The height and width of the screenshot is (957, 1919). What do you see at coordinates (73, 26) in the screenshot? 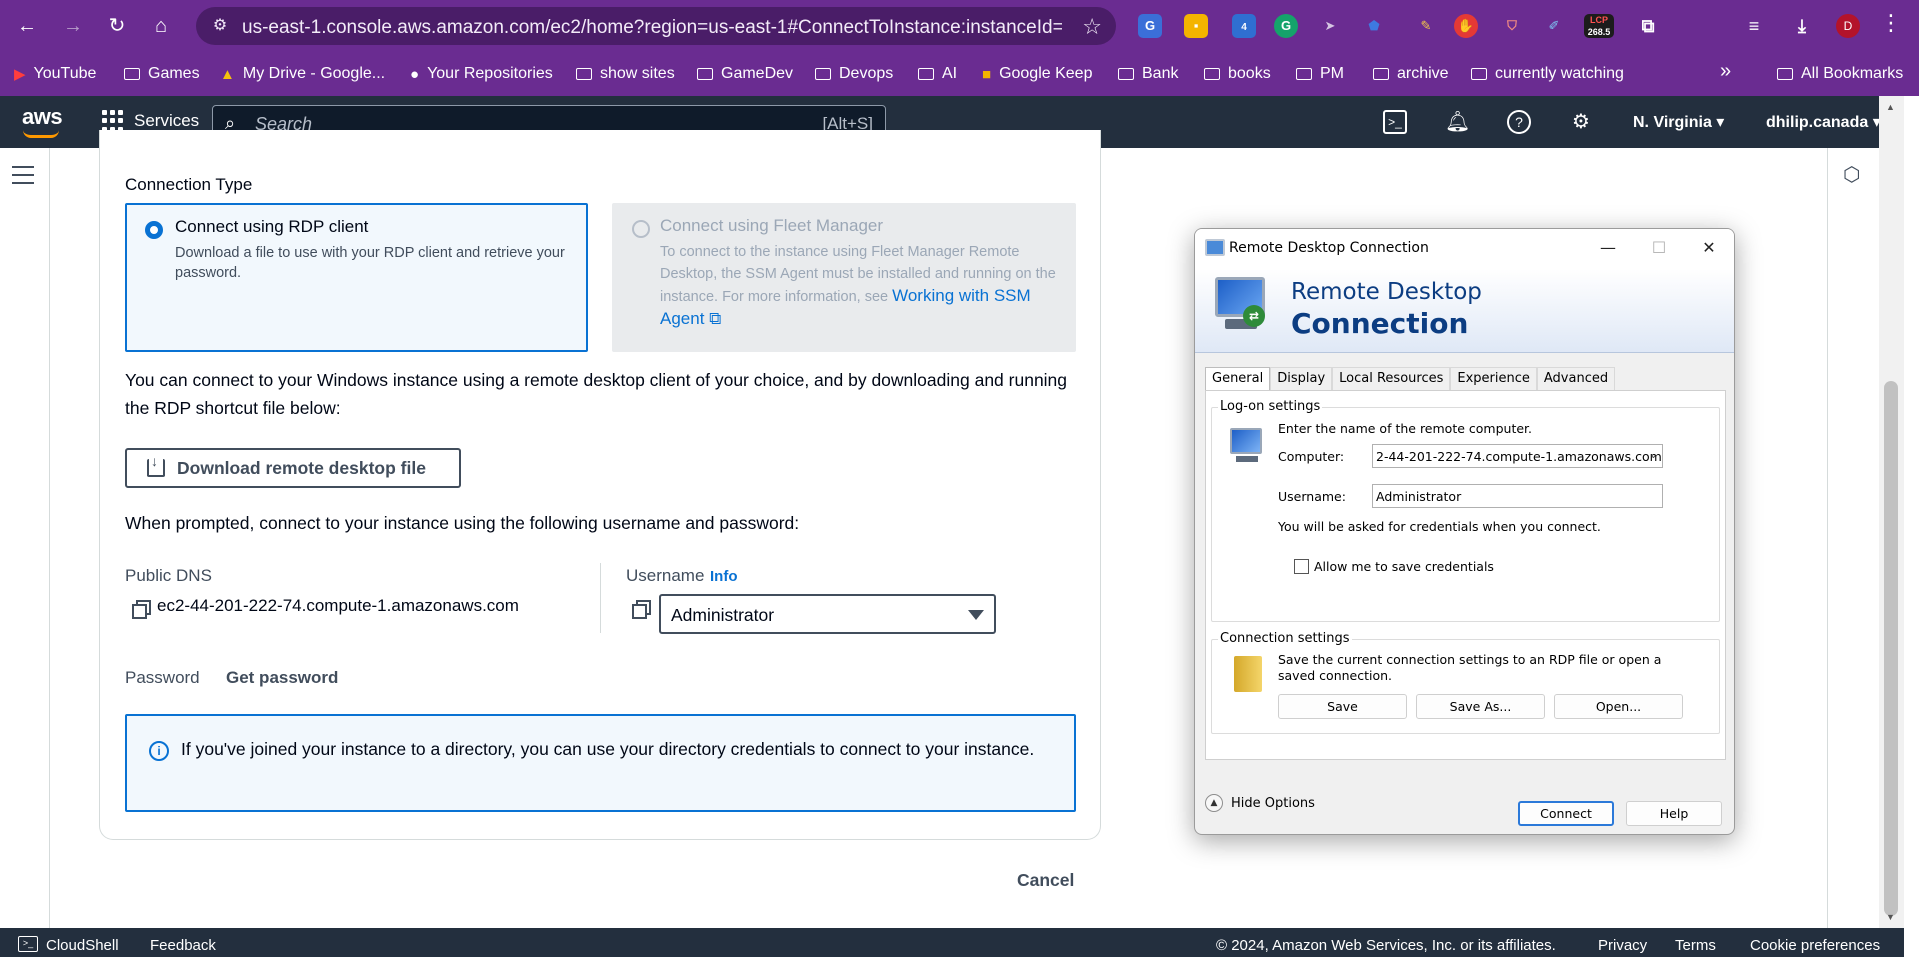
I see `forward-icon: →` at bounding box center [73, 26].